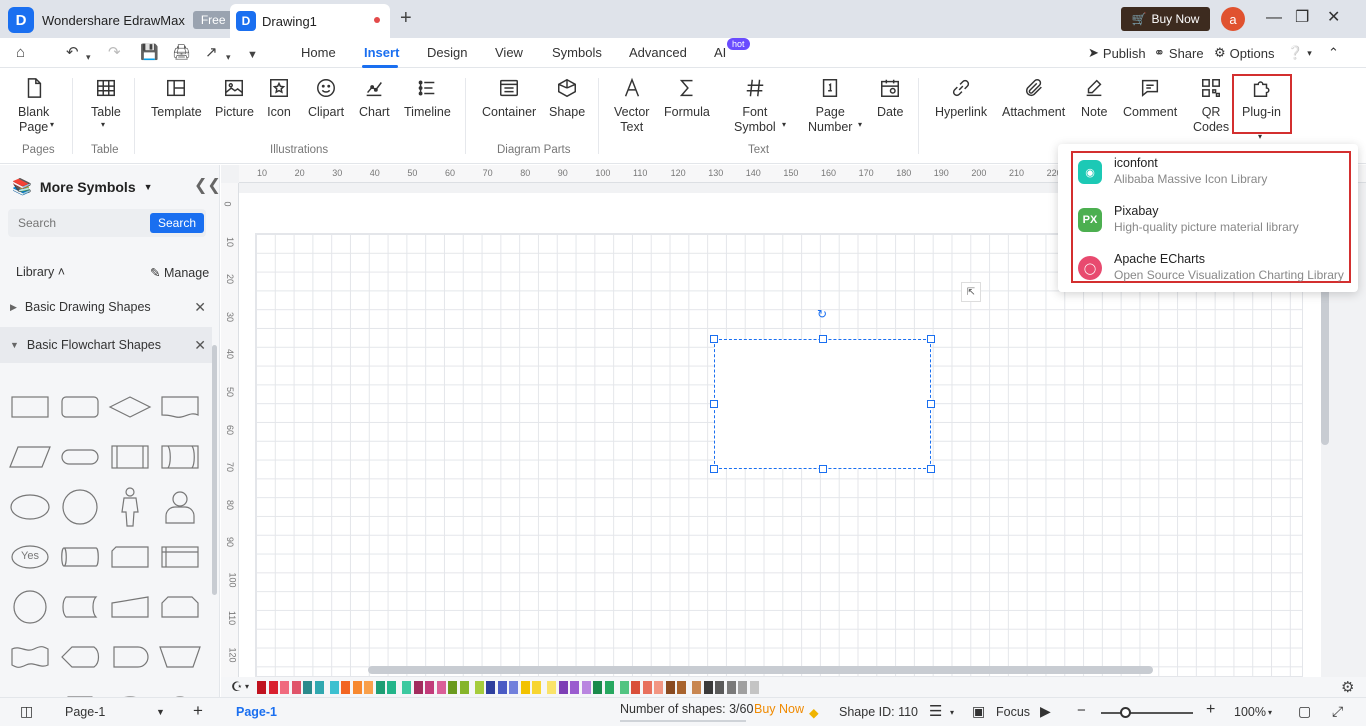 This screenshot has height=726, width=1366. What do you see at coordinates (78, 223) in the screenshot?
I see `symbol-search-input` at bounding box center [78, 223].